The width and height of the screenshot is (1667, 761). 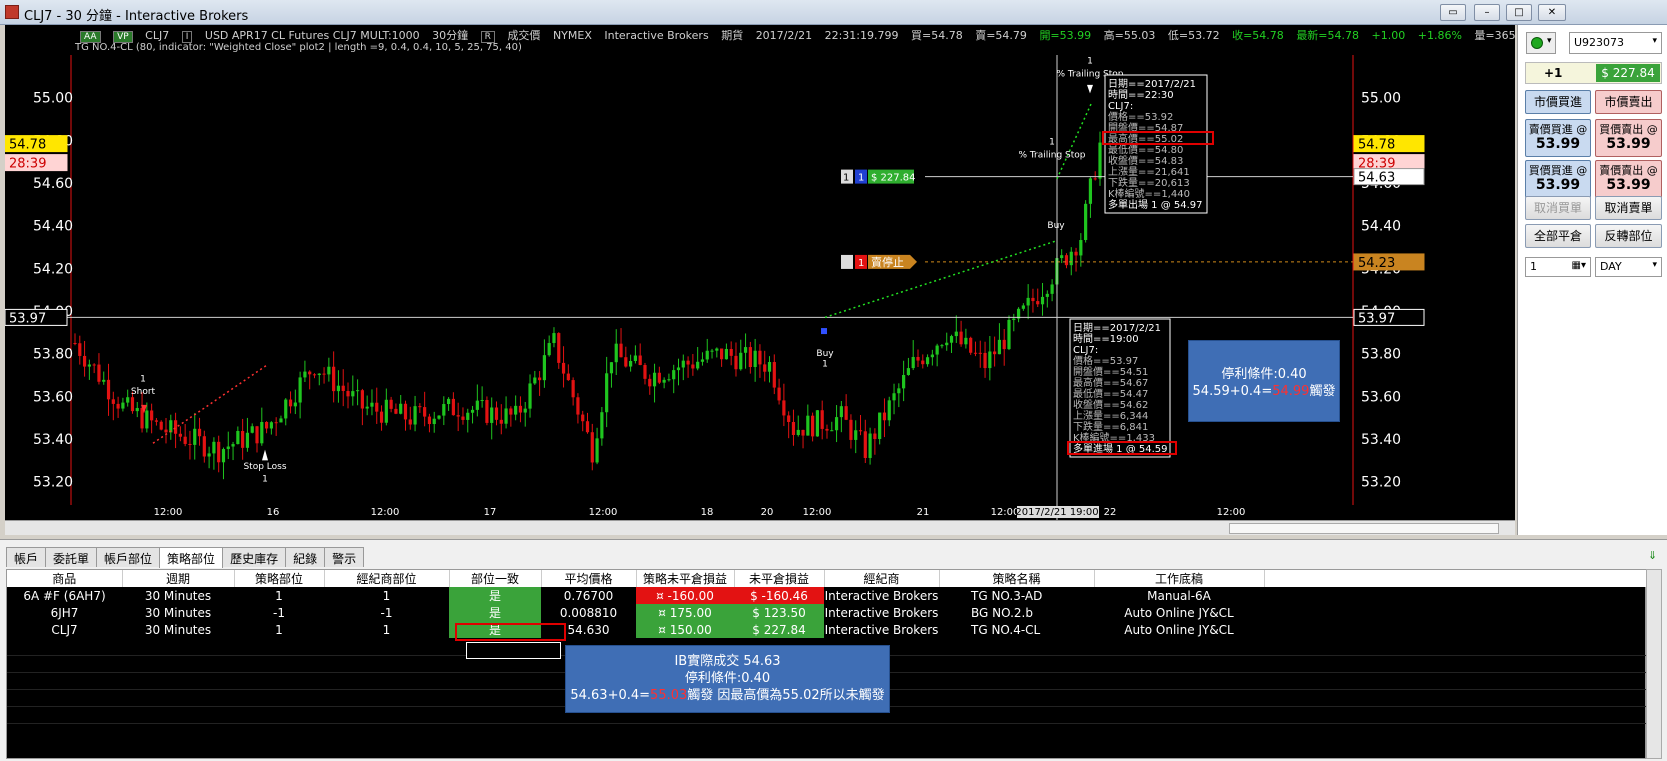 I want to click on tab-strategy-positions: 策略部位, so click(x=191, y=557).